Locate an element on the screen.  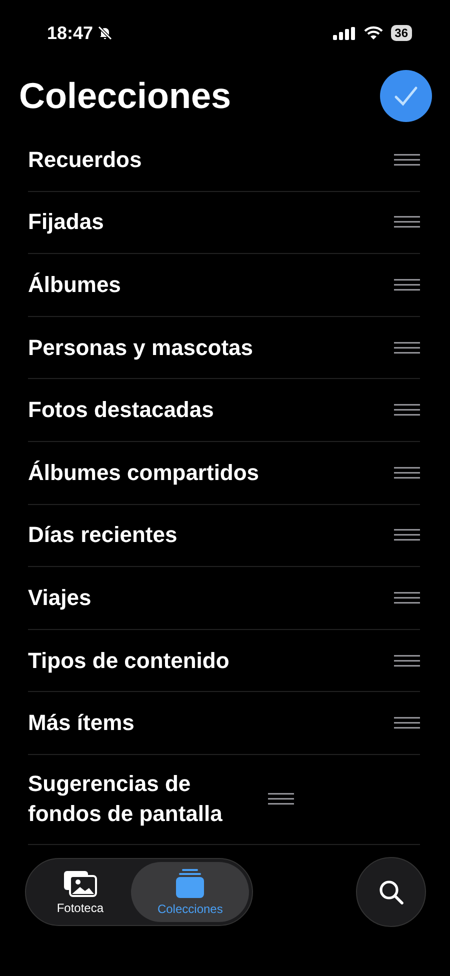
status-time: 18:47 is located at coordinates (70, 33).